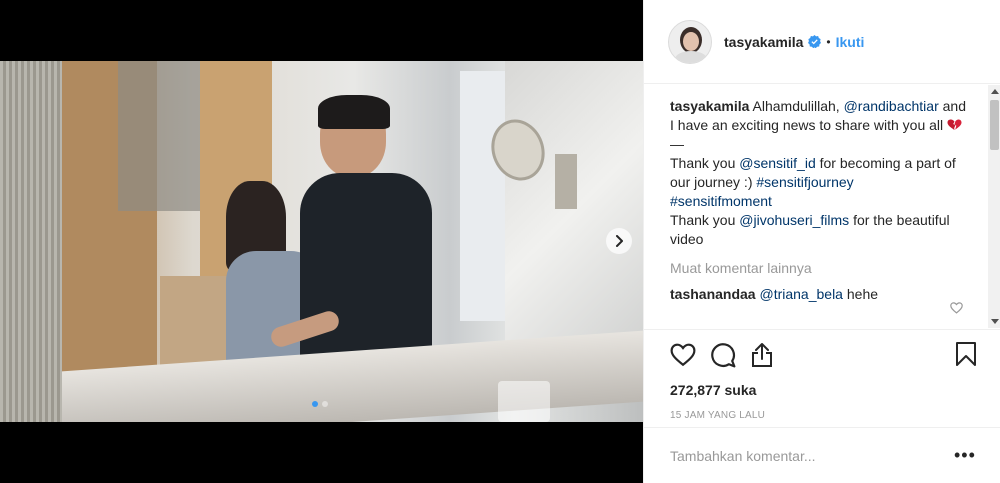 The height and width of the screenshot is (483, 1000). Describe the element at coordinates (994, 206) in the screenshot. I see `comments-scrollbar` at that location.